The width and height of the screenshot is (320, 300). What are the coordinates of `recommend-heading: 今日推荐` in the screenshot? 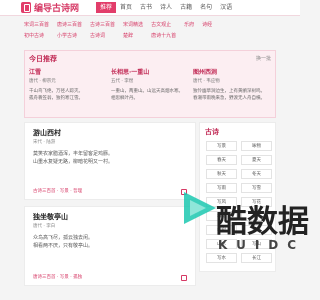 It's located at (43, 59).